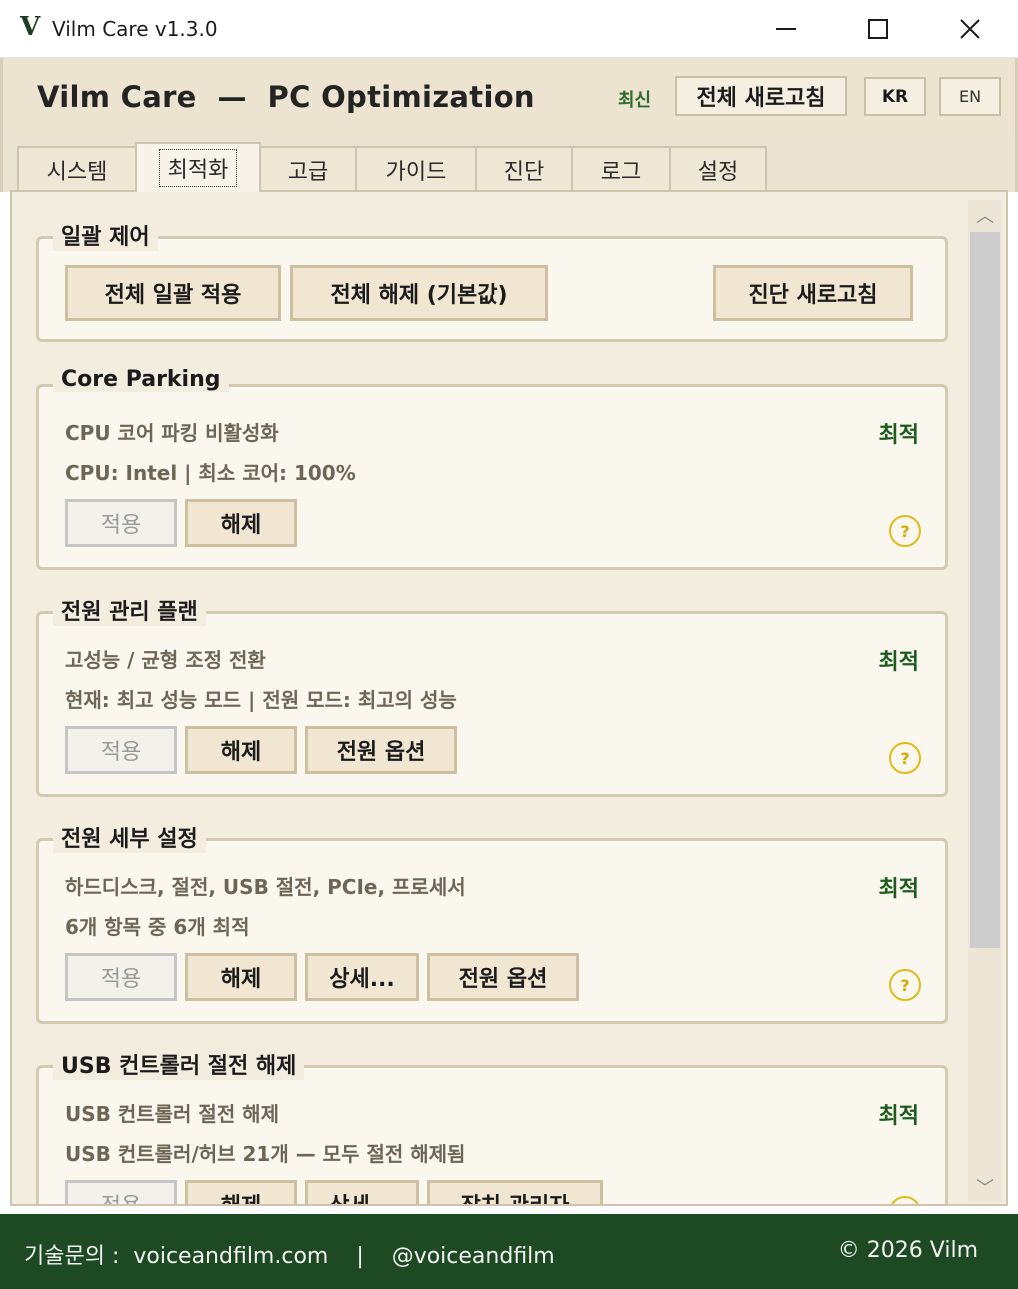  What do you see at coordinates (129, 610) in the screenshot?
I see `group-title: 전원 관리 플랜` at bounding box center [129, 610].